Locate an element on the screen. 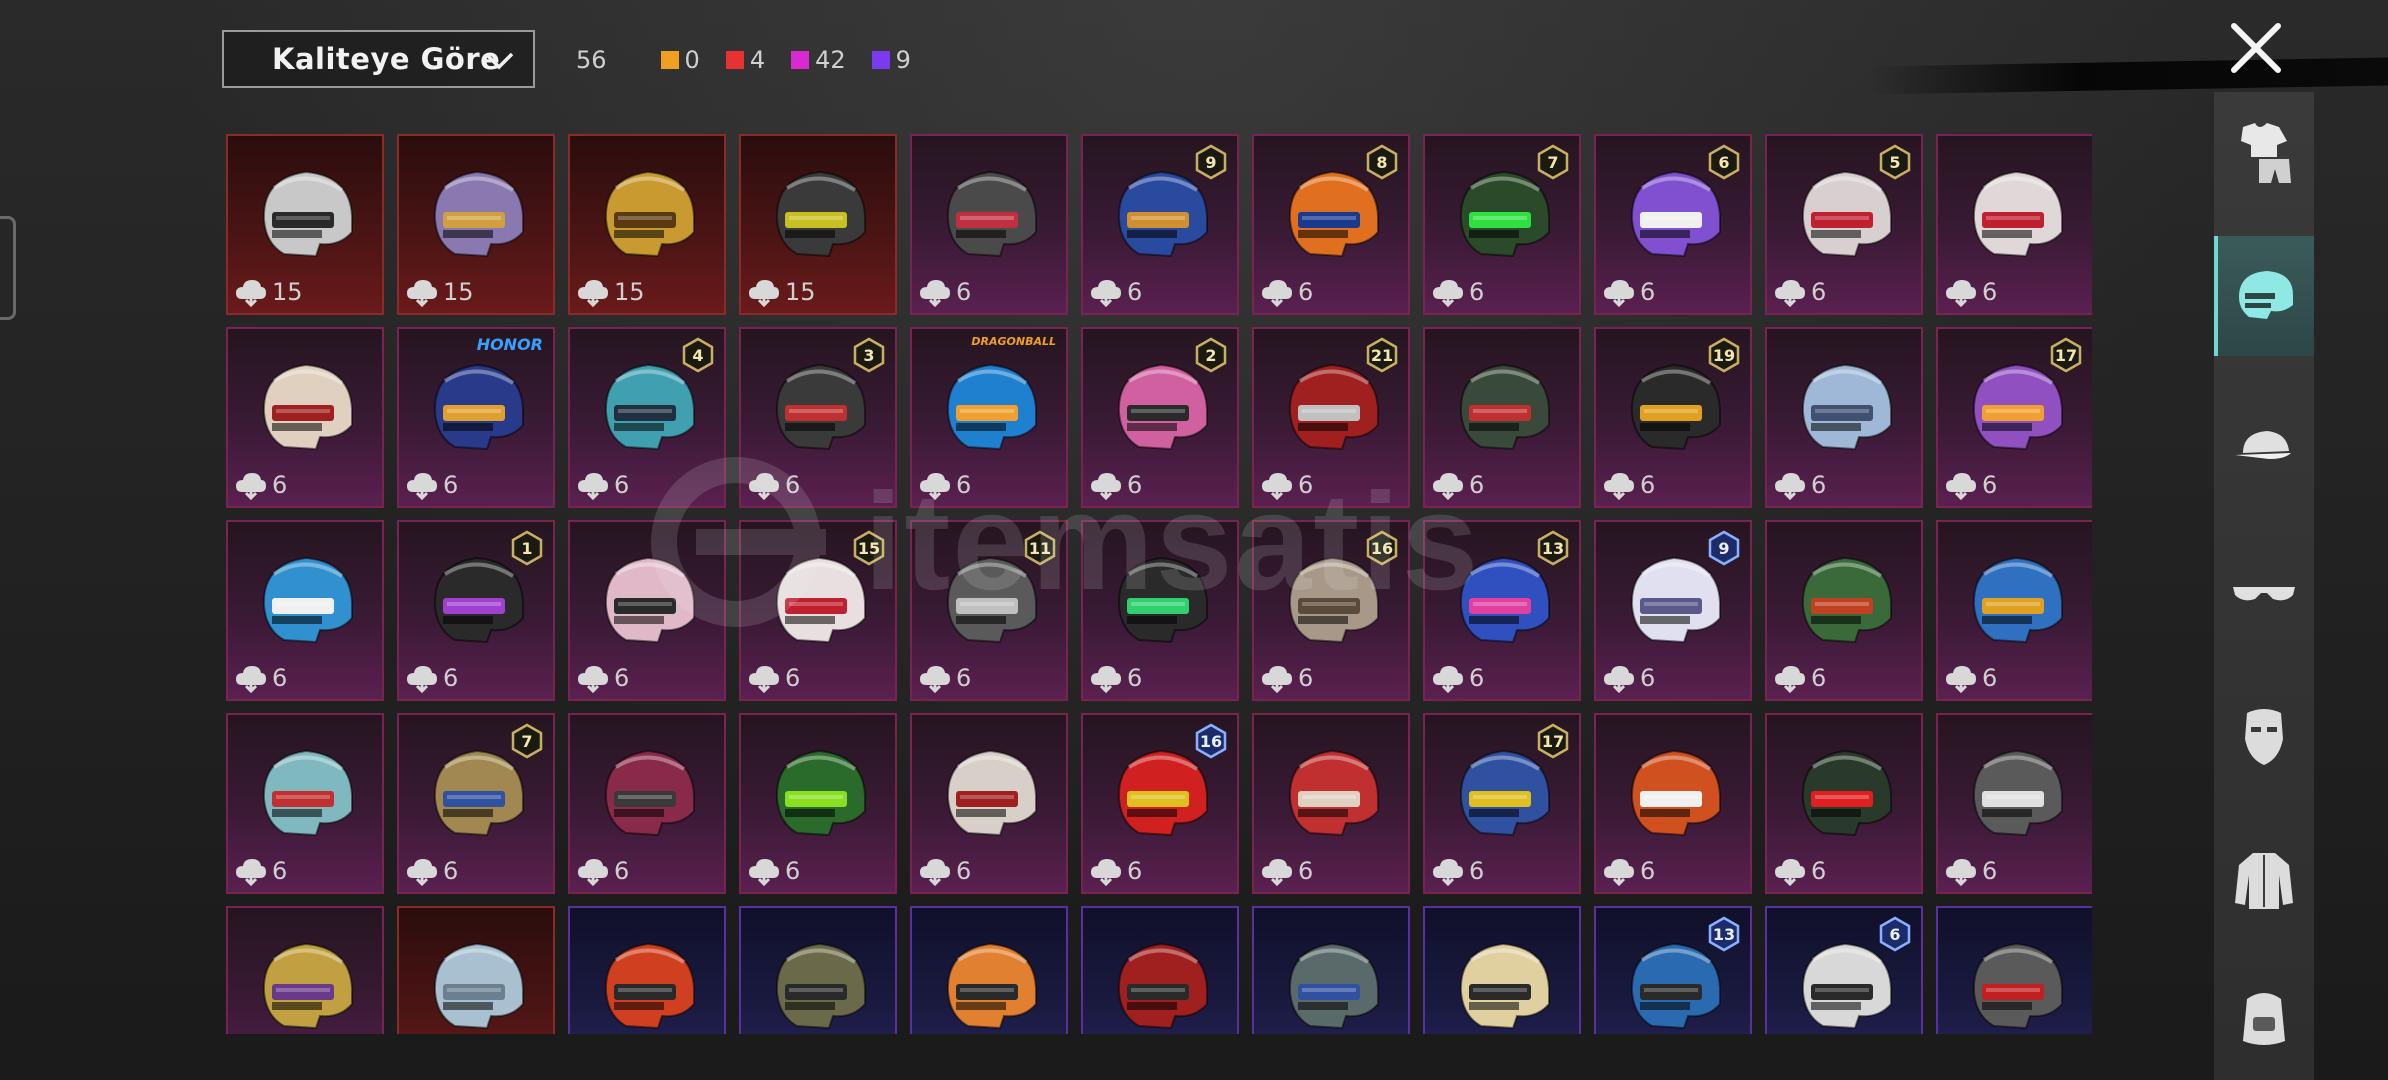  total-count: 56 is located at coordinates (591, 60).